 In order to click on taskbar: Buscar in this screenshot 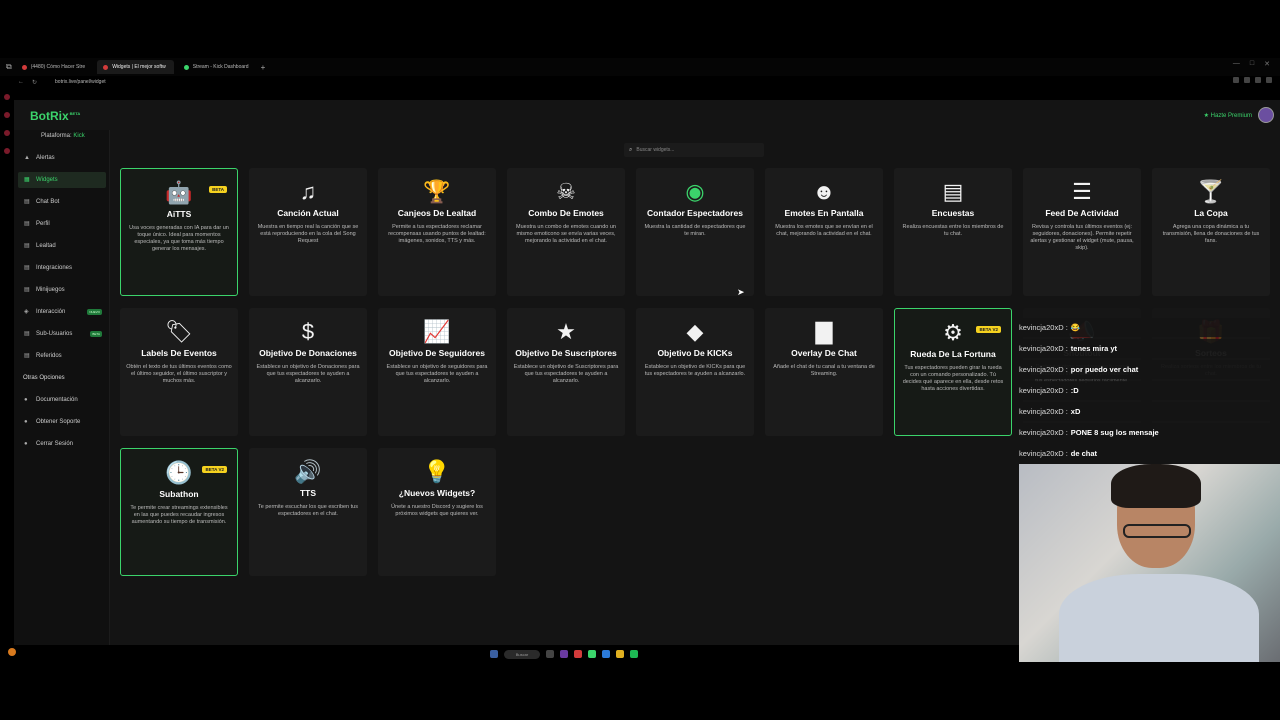, I will do `click(564, 654)`.